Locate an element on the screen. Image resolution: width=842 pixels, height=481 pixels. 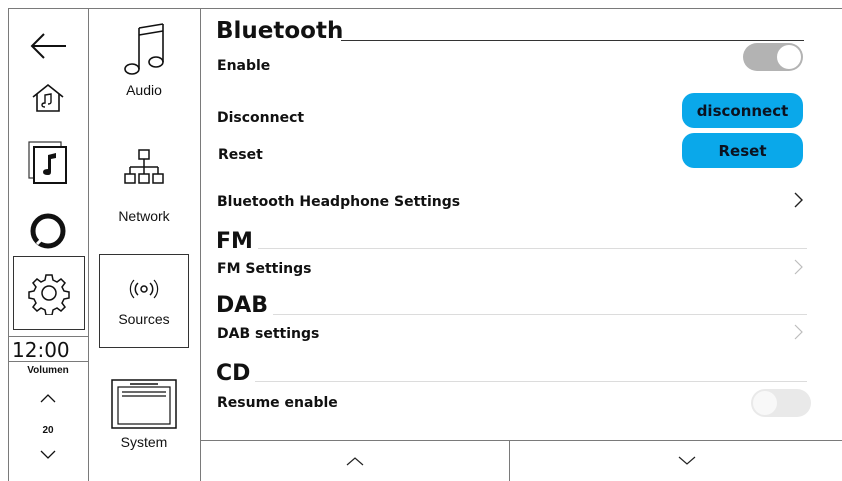
network-icon is located at coordinates (144, 166).